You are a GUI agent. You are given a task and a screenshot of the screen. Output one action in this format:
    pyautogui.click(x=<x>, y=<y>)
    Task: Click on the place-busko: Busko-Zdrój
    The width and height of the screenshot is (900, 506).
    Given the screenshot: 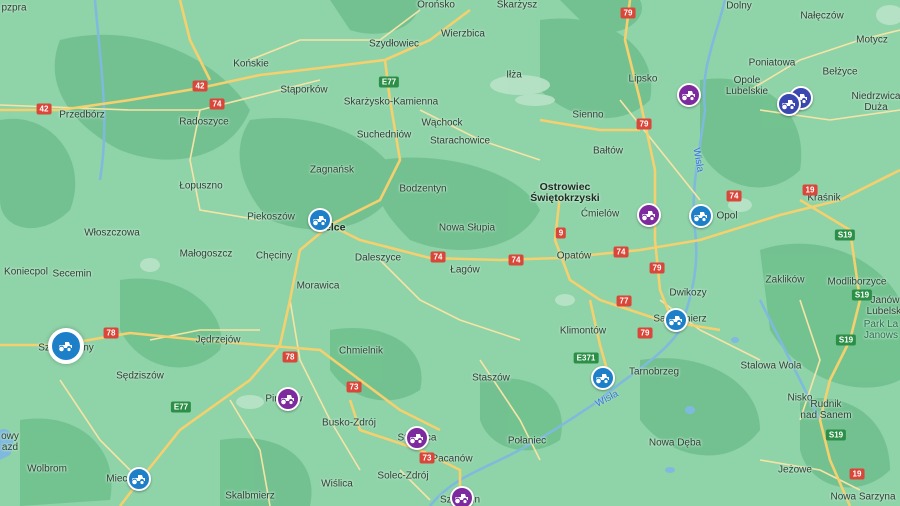 What is the action you would take?
    pyautogui.click(x=349, y=423)
    